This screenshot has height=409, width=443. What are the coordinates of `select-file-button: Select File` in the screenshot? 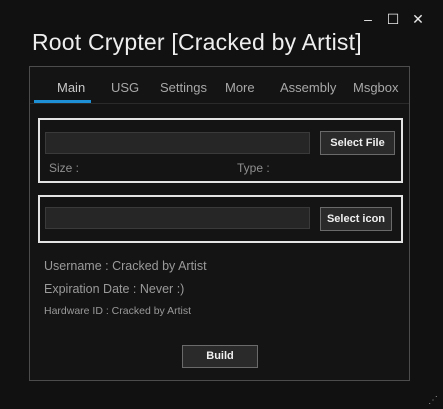 It's located at (357, 143).